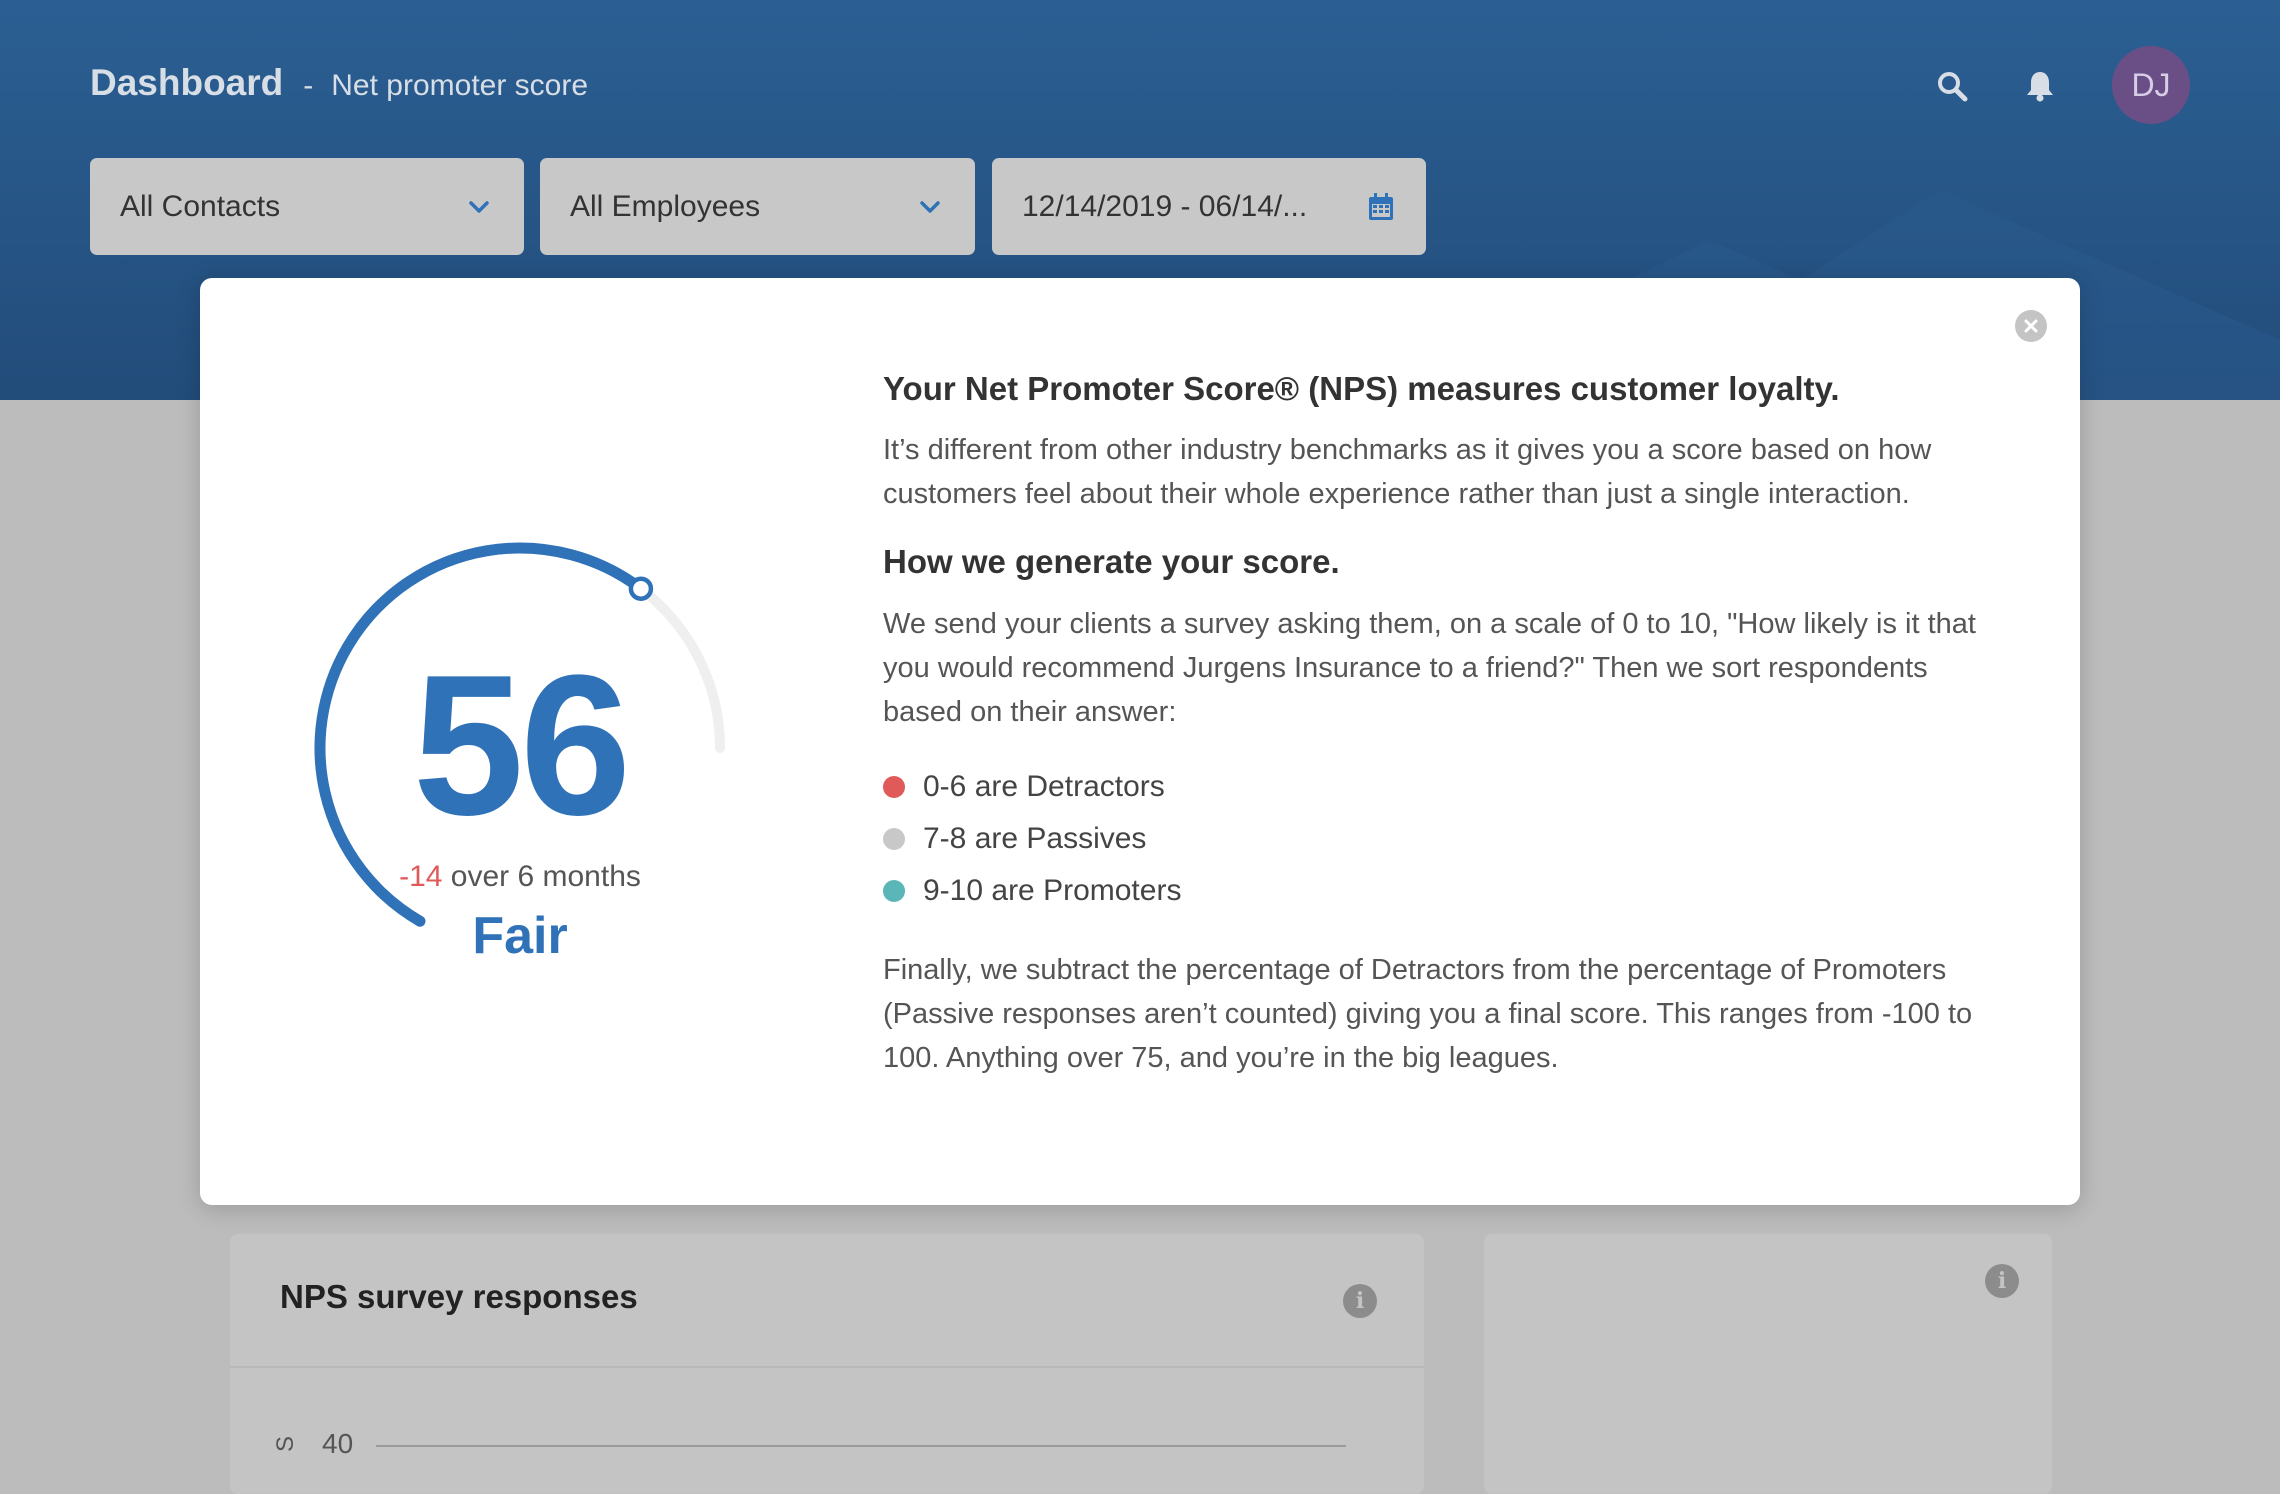 The height and width of the screenshot is (1494, 2280). What do you see at coordinates (186, 83) in the screenshot?
I see `page-title: Dashboard` at bounding box center [186, 83].